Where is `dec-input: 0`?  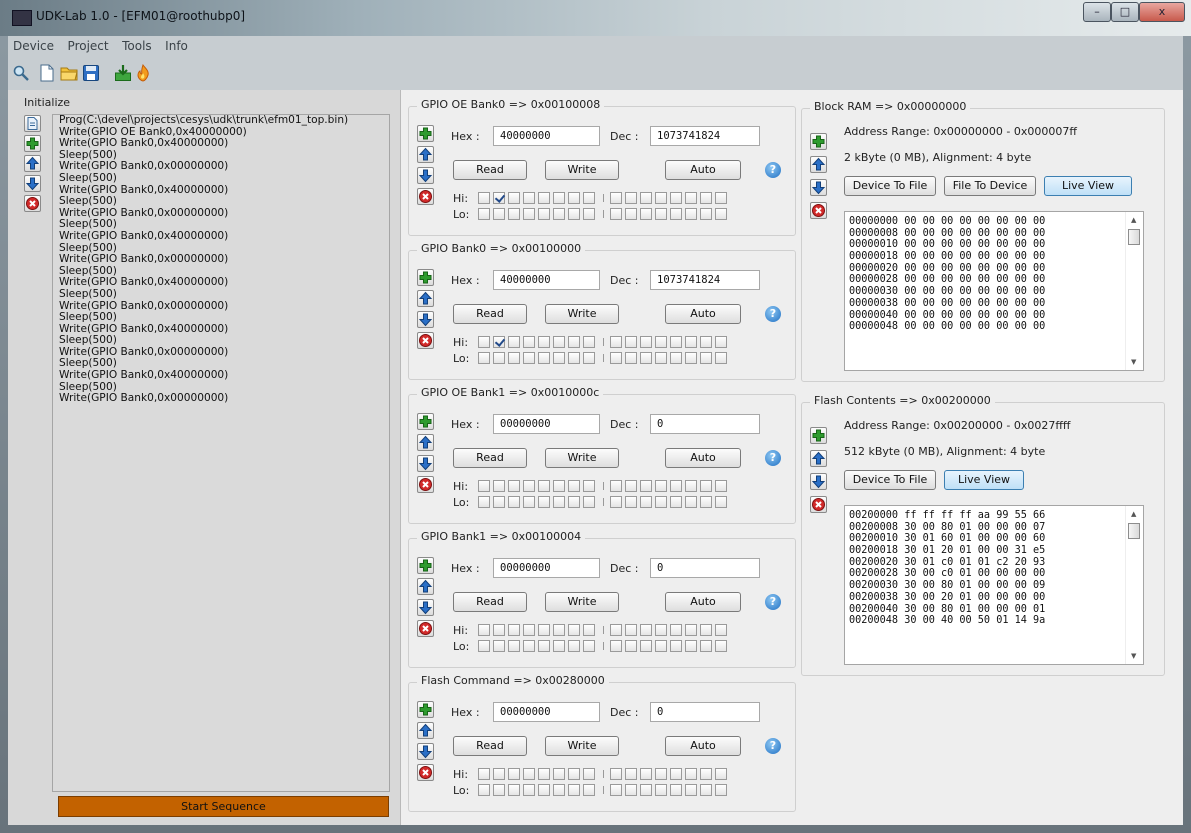
dec-input: 0 is located at coordinates (705, 568).